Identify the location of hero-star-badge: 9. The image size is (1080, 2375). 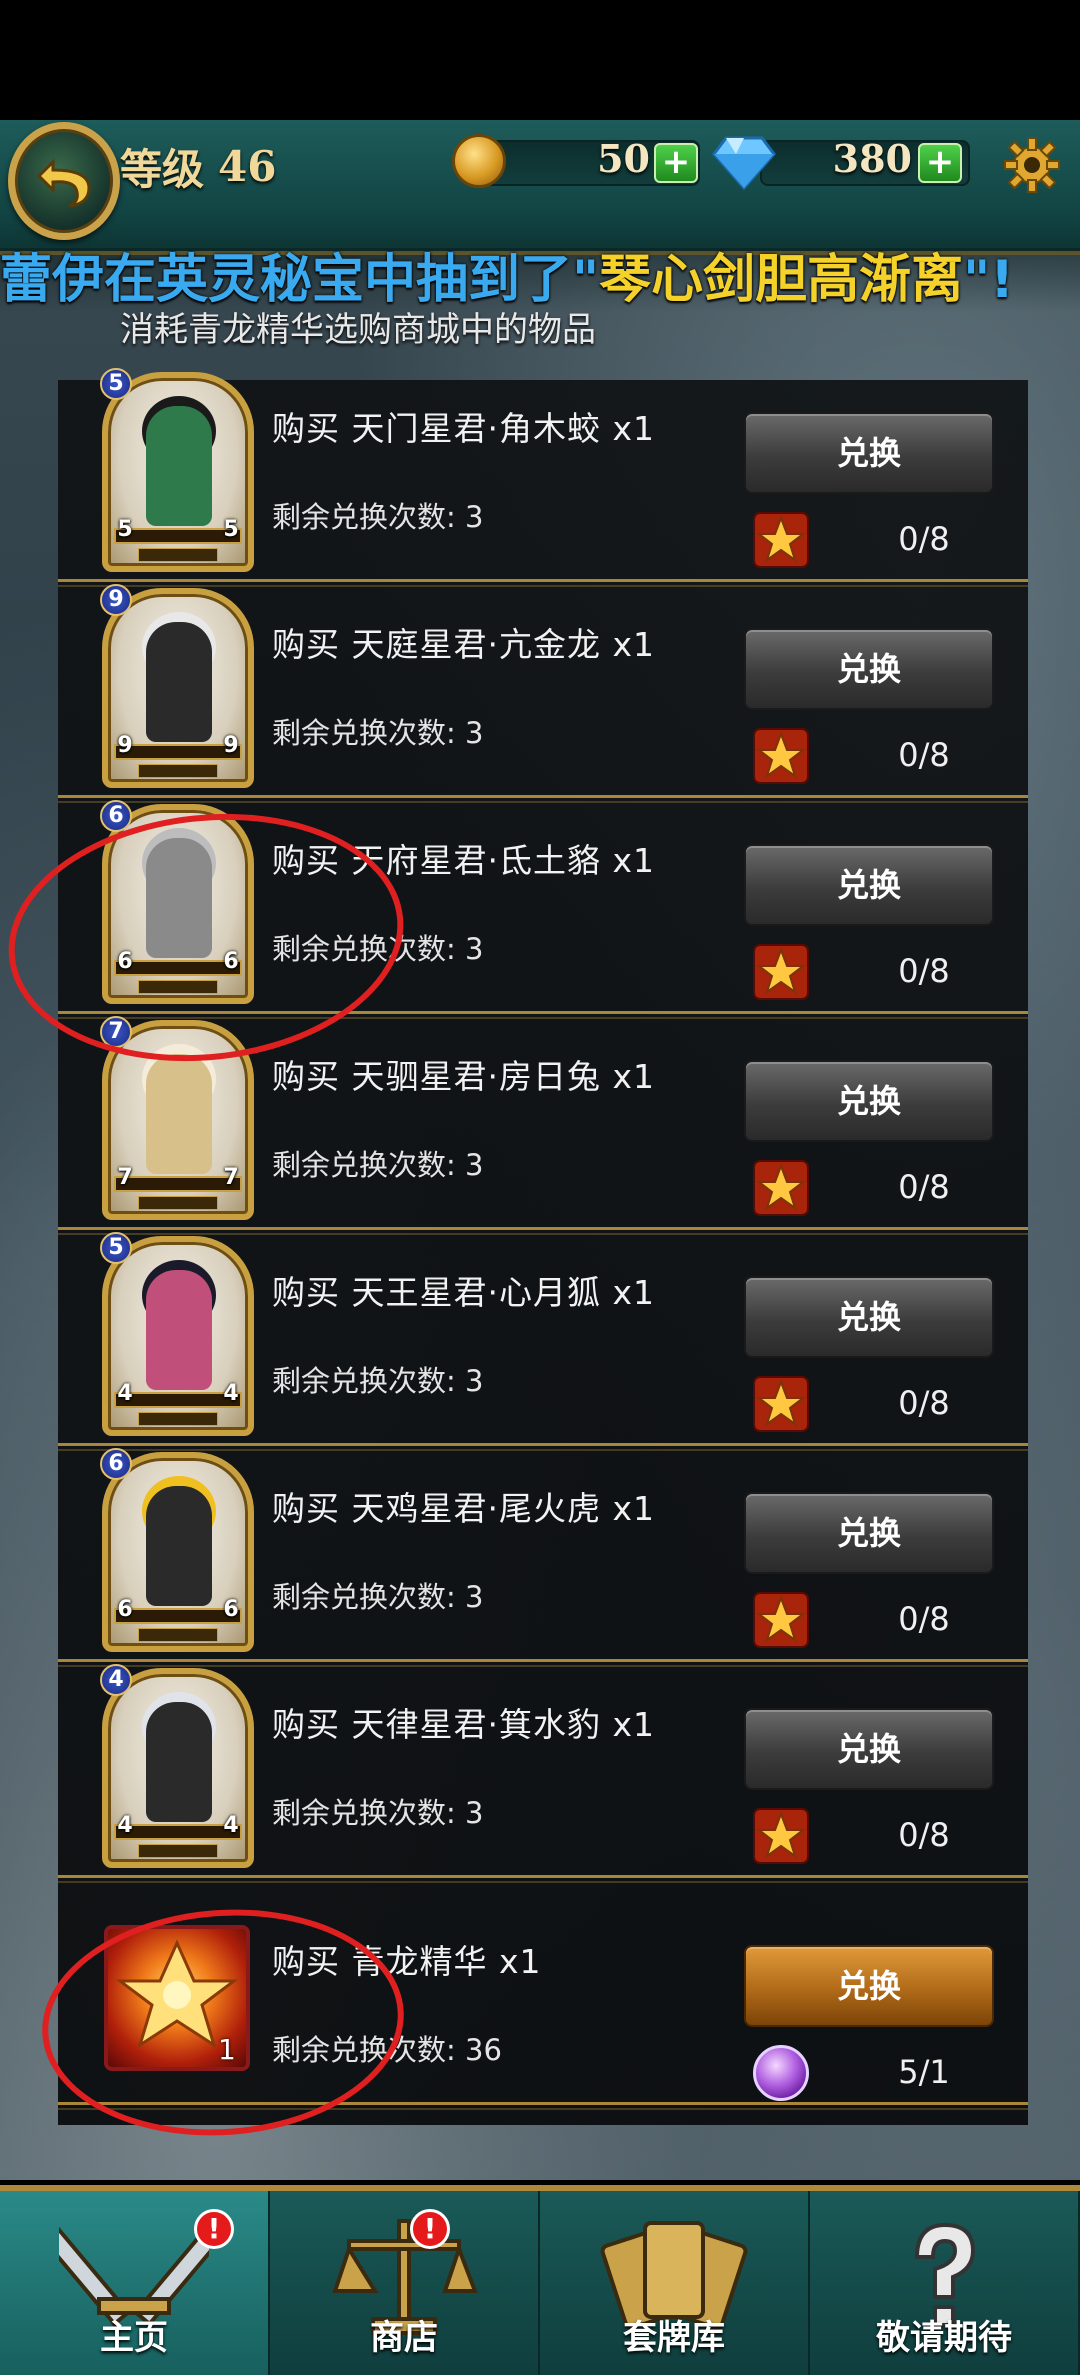
(116, 600).